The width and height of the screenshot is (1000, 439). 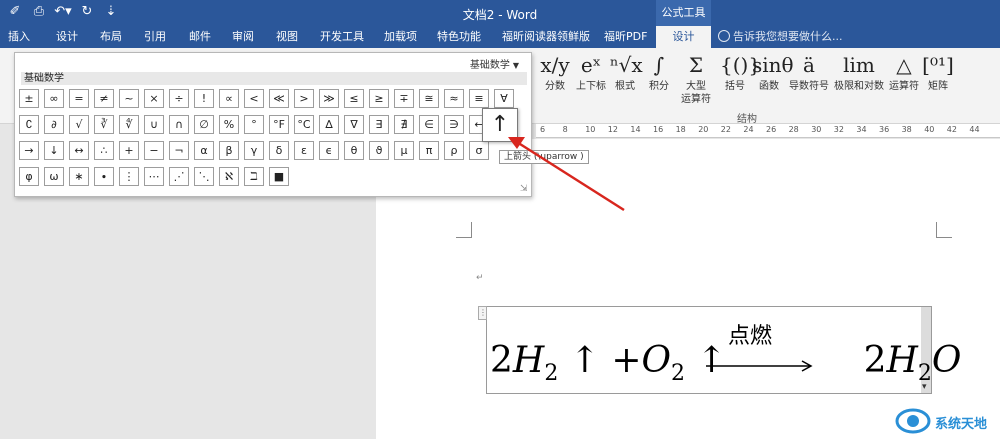 I want to click on symbol-button: ϵ, so click(x=329, y=150).